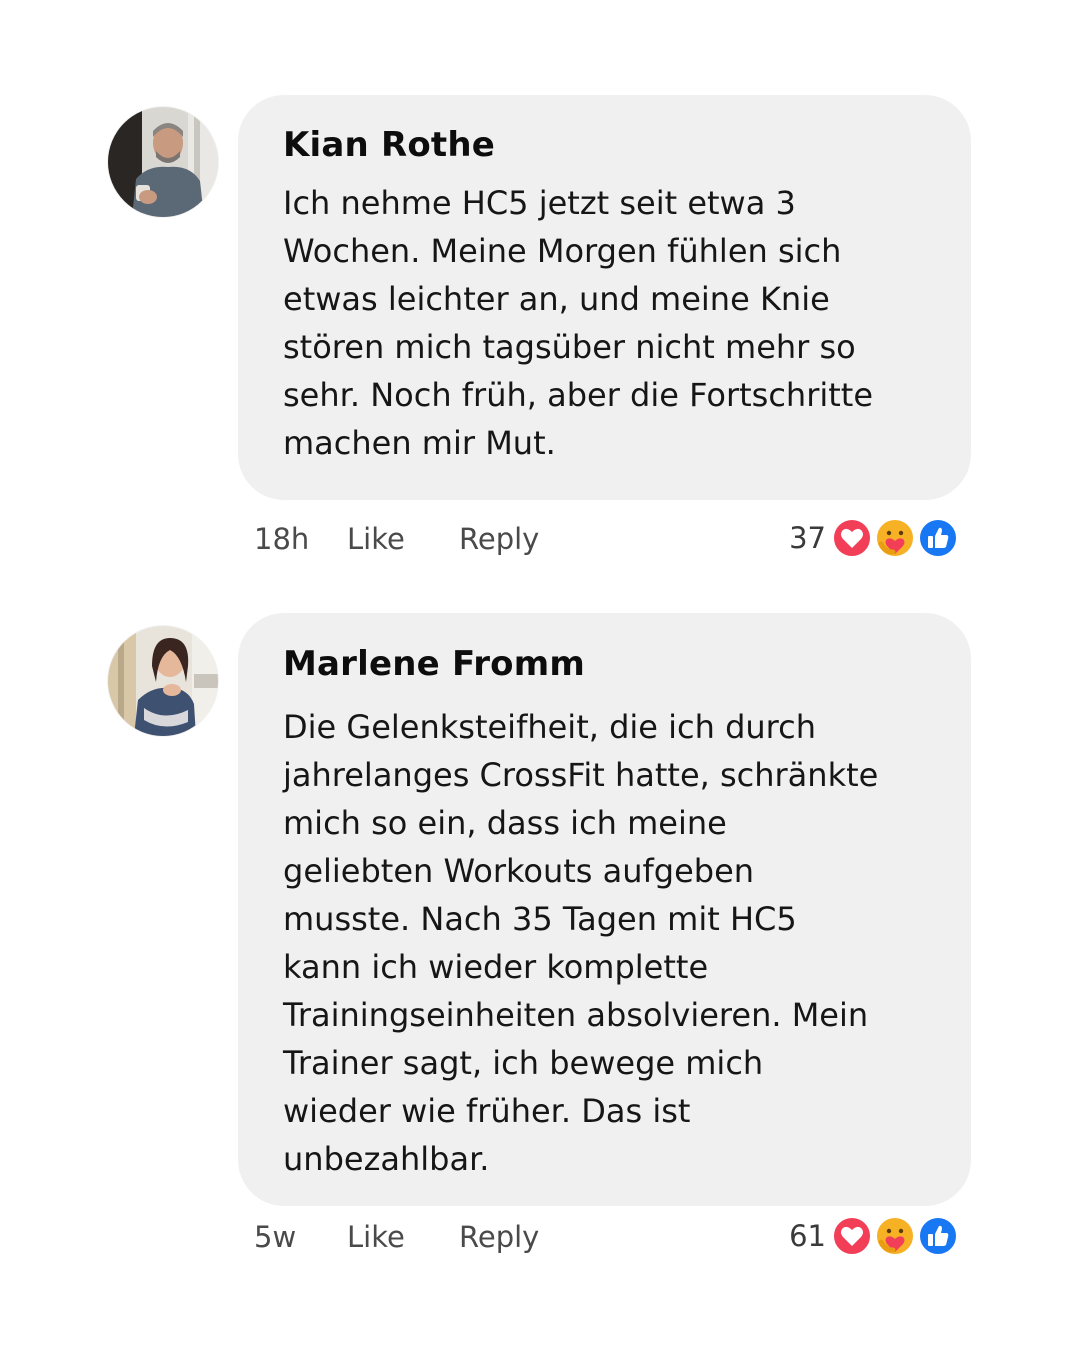 This screenshot has width=1080, height=1350. Describe the element at coordinates (873, 1236) in the screenshot. I see `reactions-summary: 61` at that location.